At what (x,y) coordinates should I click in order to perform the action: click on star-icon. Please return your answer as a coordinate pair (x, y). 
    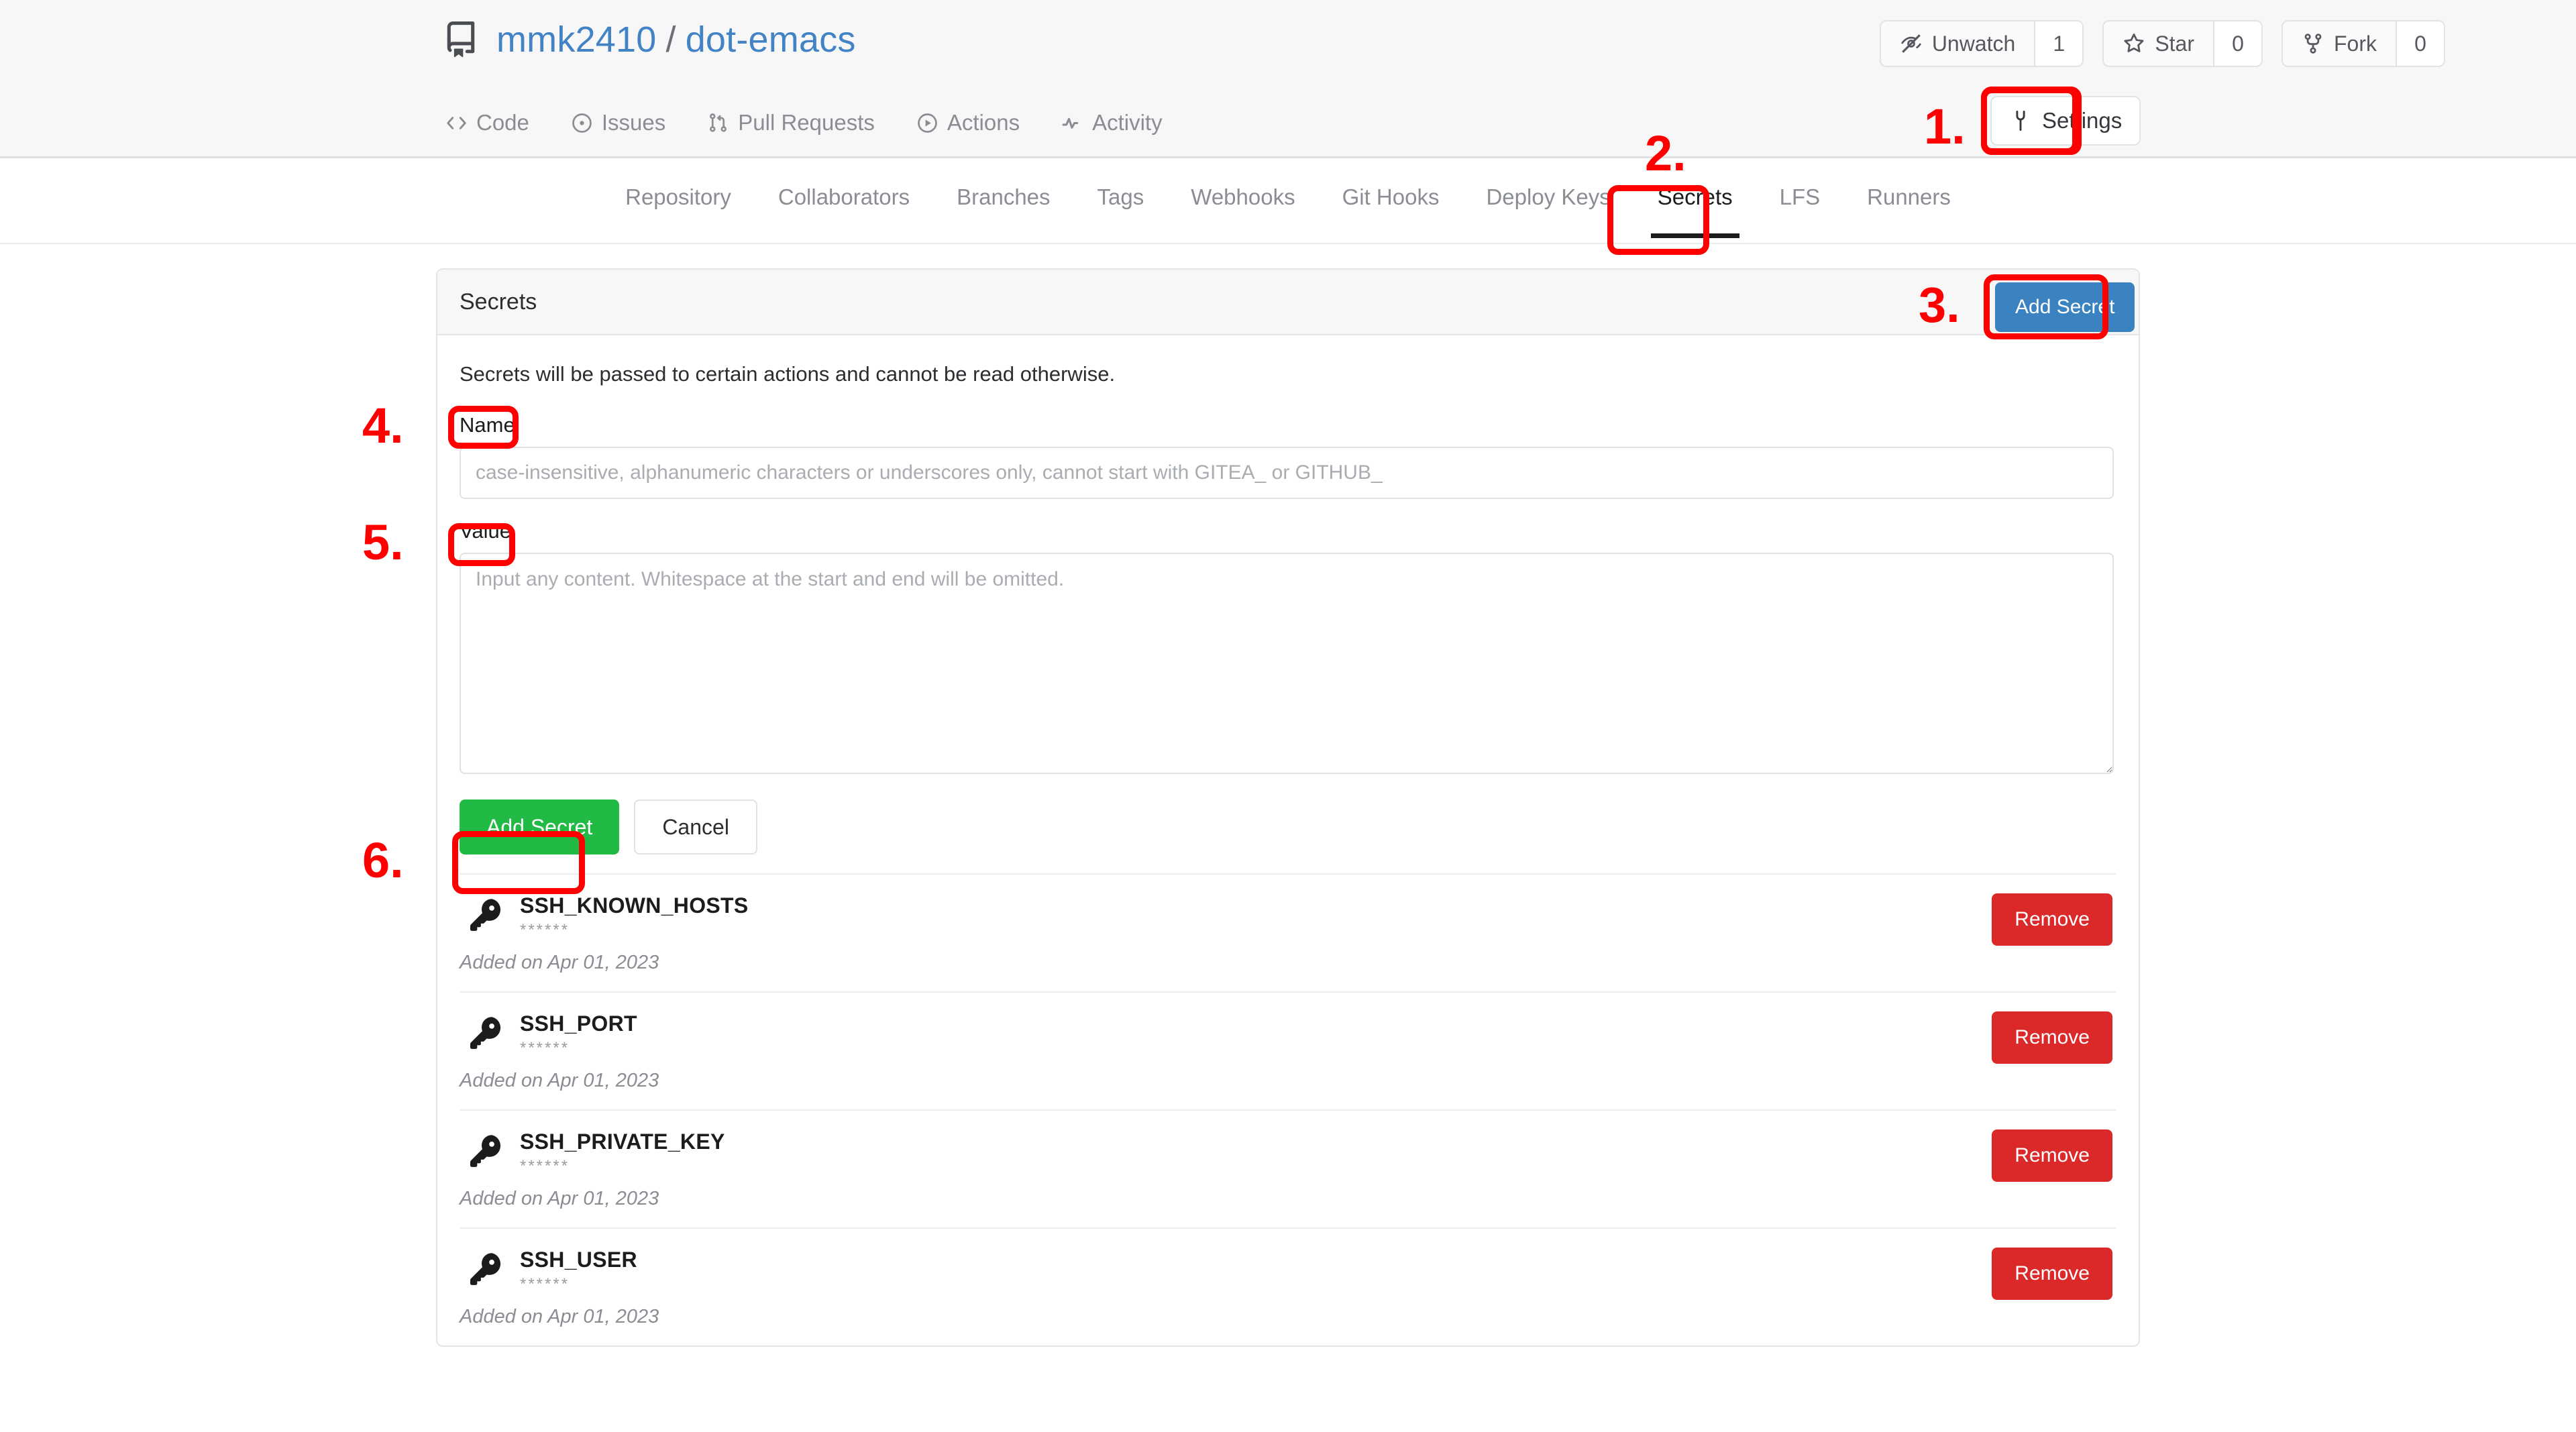
    Looking at the image, I should click on (2134, 43).